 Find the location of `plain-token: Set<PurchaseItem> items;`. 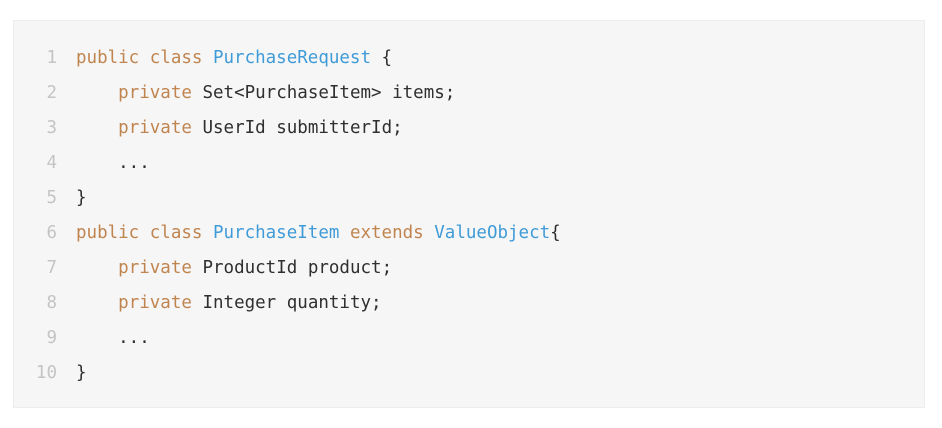

plain-token: Set<PurchaseItem> items; is located at coordinates (323, 93).